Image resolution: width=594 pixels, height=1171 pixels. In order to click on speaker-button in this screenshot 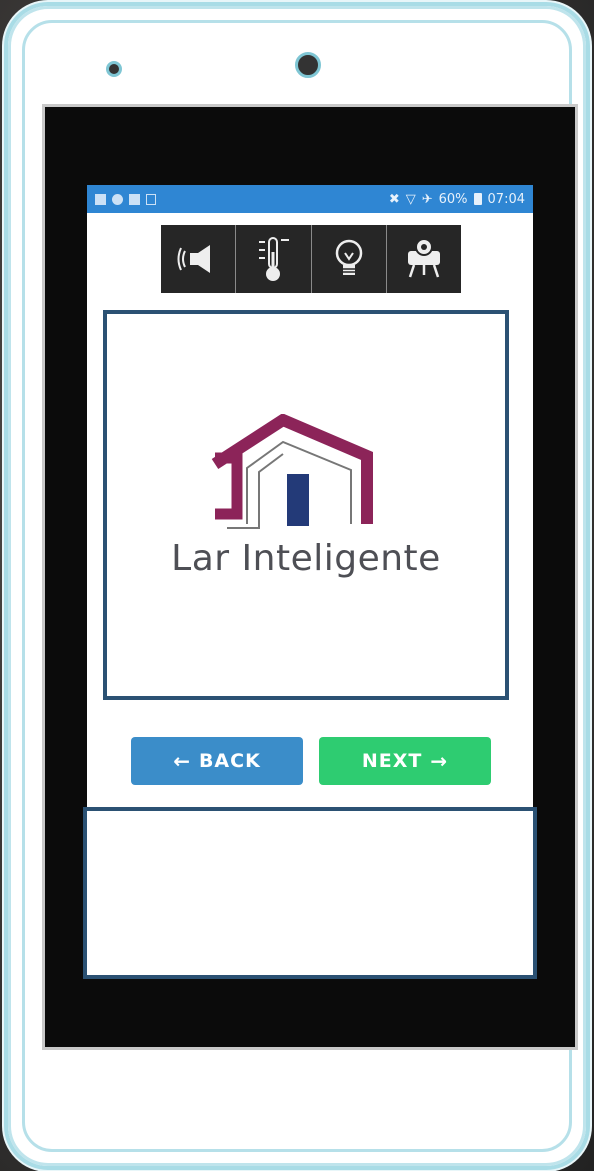, I will do `click(199, 259)`.